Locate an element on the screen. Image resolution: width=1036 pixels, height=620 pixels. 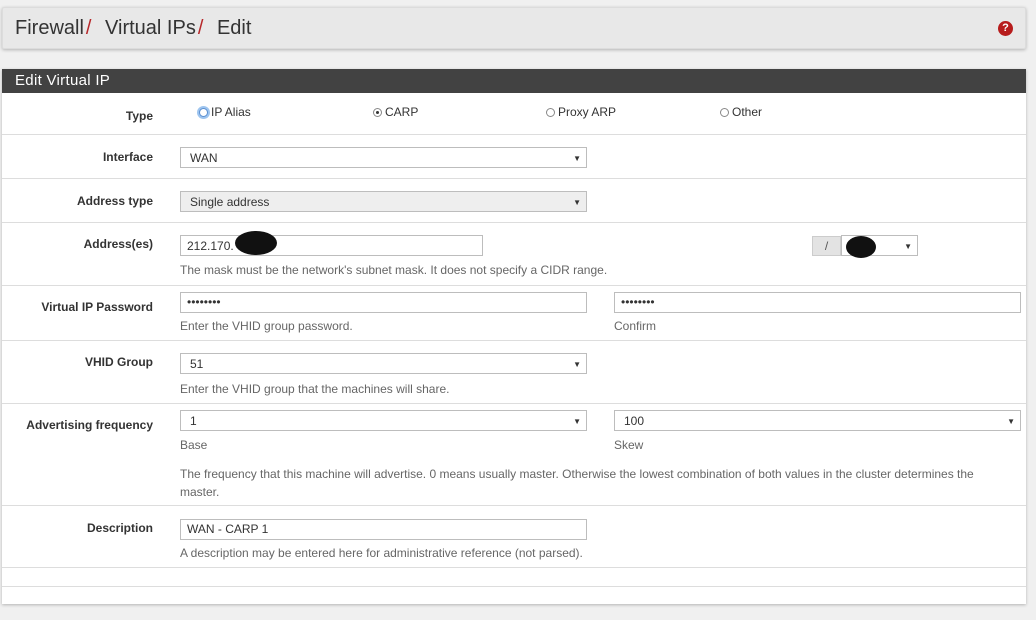
radio-proxy-arp: Proxy ARP is located at coordinates (581, 113).